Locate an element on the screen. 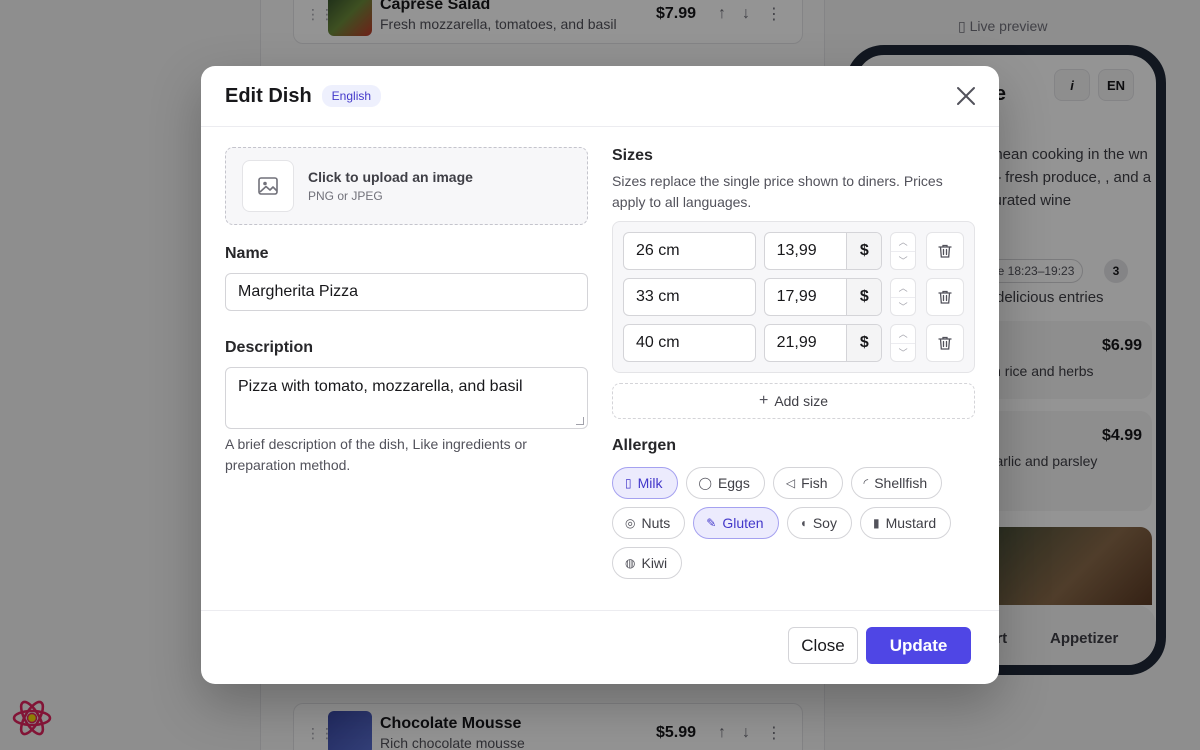 The height and width of the screenshot is (750, 1200). nut-icon: ◎ is located at coordinates (630, 523).